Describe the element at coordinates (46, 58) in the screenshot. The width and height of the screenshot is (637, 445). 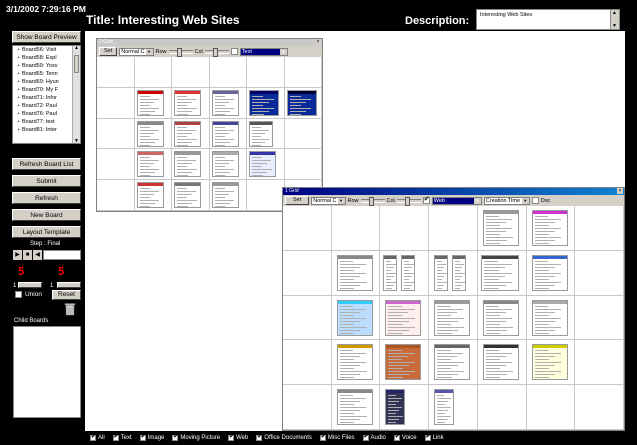
I see `board-list-item: + Board58: Expl` at that location.